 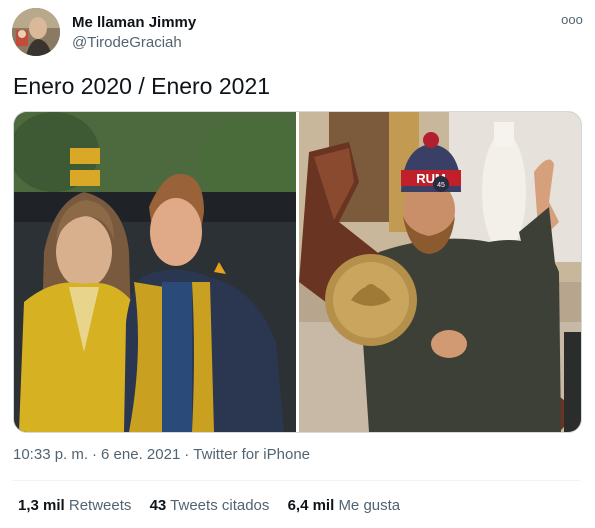 I want to click on tweet-time: 10:33 p. m., so click(x=50, y=454).